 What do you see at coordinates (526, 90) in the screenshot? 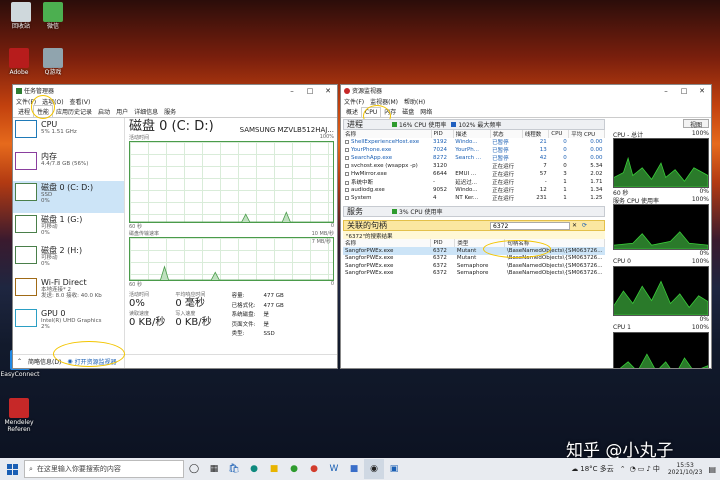
I see `resource-monitor-titlebar: 资源监视器 – □ ✕` at bounding box center [526, 90].